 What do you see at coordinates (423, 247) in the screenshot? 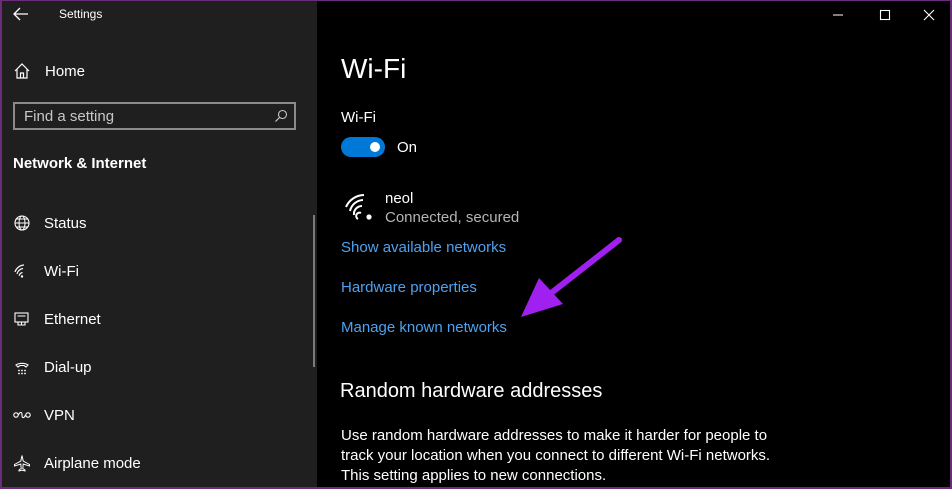
I see `show-available-networks-link: Show available networks` at bounding box center [423, 247].